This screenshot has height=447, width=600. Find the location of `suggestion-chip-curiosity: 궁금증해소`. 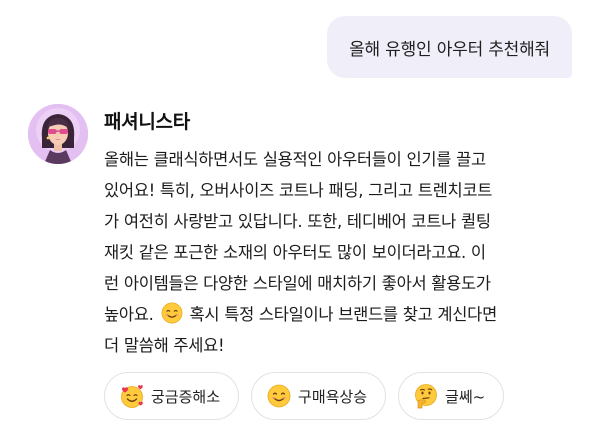

suggestion-chip-curiosity: 궁금증해소 is located at coordinates (172, 396).